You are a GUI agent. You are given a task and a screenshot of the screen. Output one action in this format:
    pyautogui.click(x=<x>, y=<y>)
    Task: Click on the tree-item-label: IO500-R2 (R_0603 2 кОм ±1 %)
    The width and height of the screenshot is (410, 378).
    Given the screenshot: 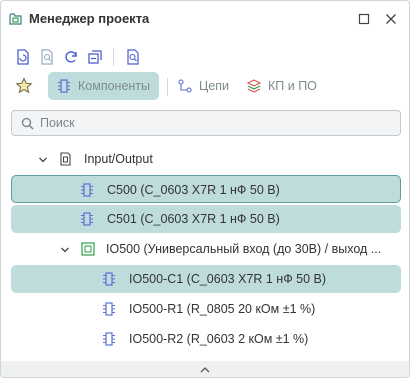 What is the action you would take?
    pyautogui.click(x=219, y=339)
    